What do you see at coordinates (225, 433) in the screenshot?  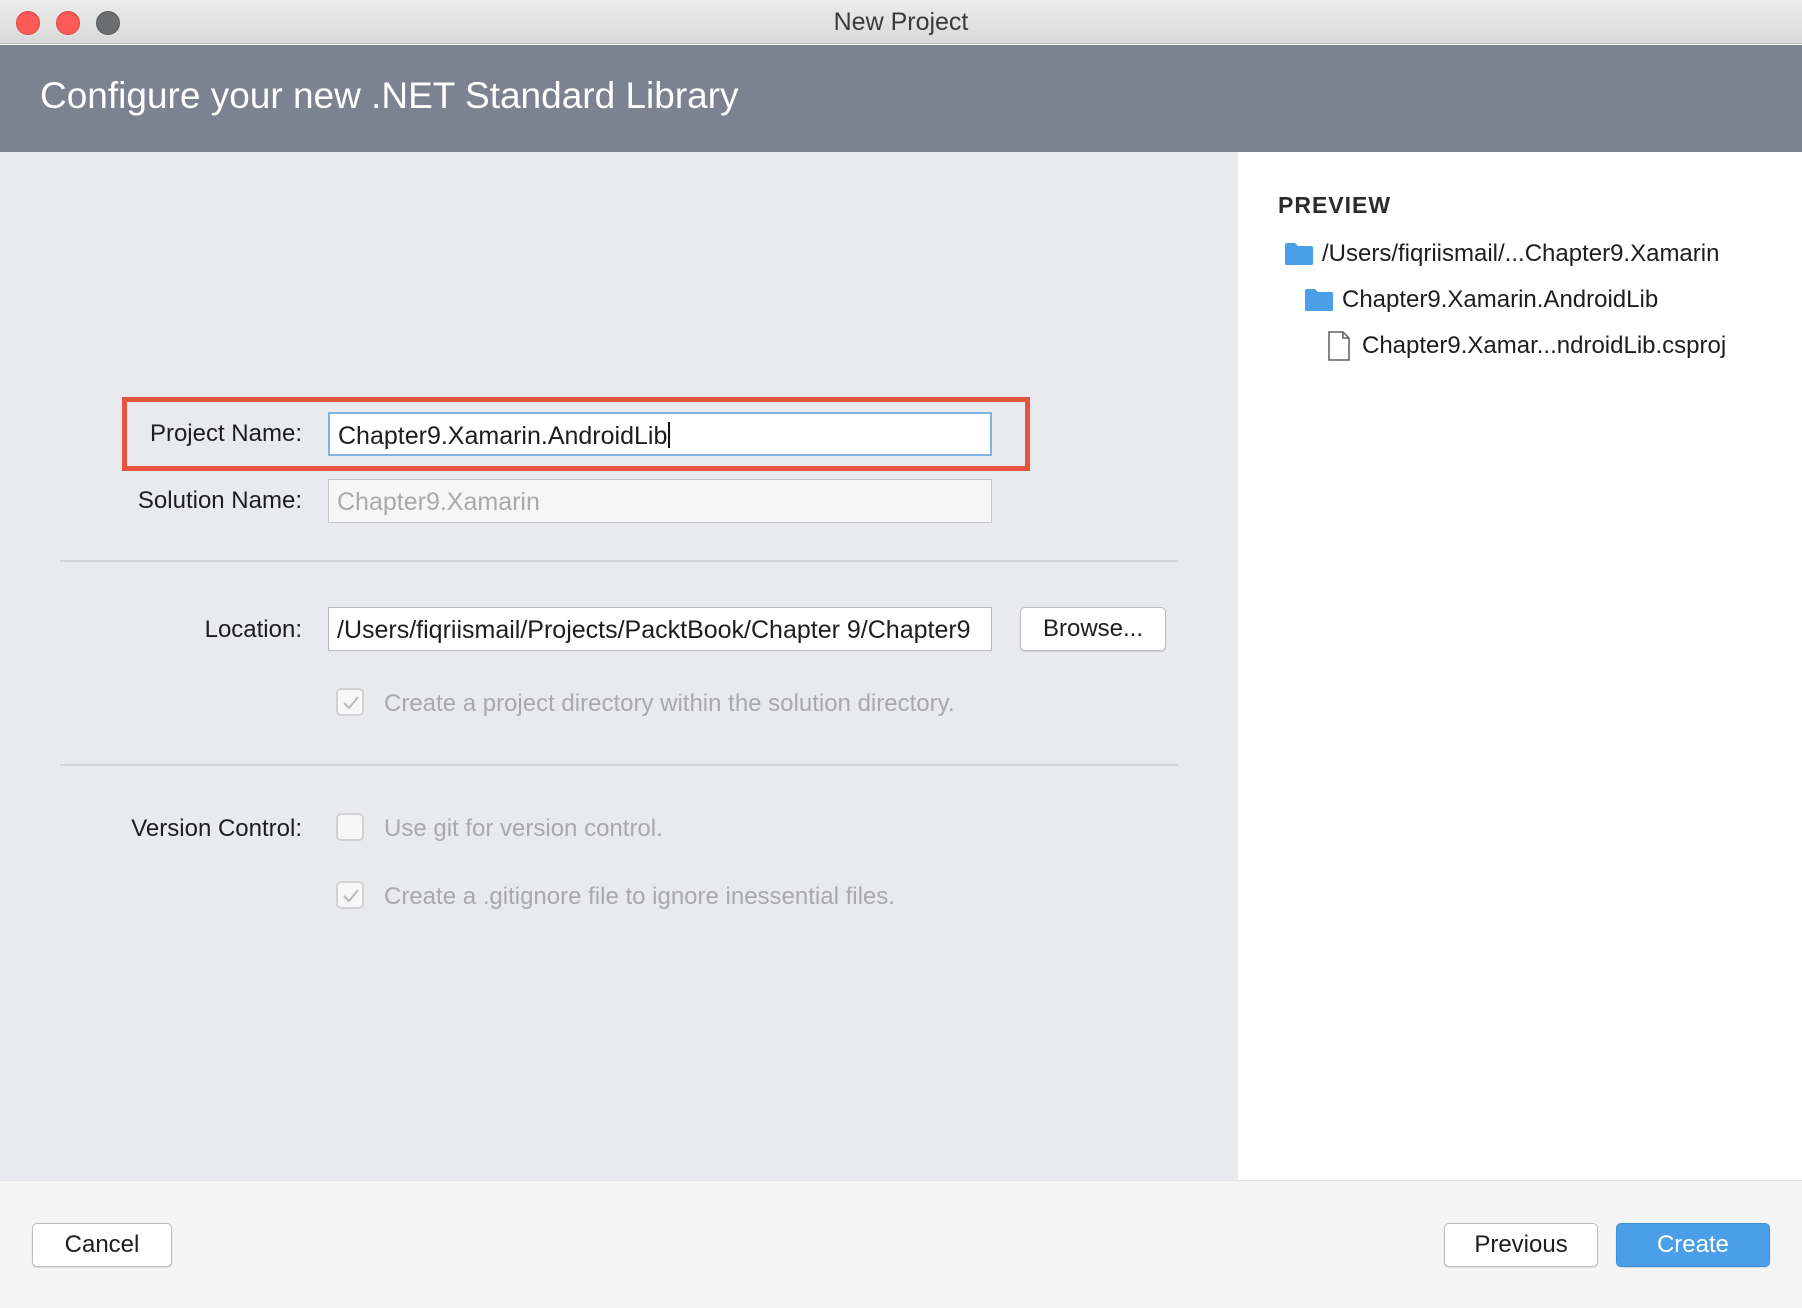 I see `project-name-label: Project Name:` at bounding box center [225, 433].